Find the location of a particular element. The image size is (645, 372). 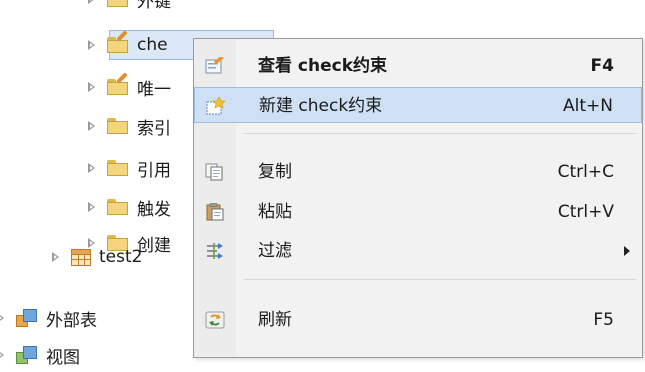

tree-item-table-test2: test2 is located at coordinates (95, 257).